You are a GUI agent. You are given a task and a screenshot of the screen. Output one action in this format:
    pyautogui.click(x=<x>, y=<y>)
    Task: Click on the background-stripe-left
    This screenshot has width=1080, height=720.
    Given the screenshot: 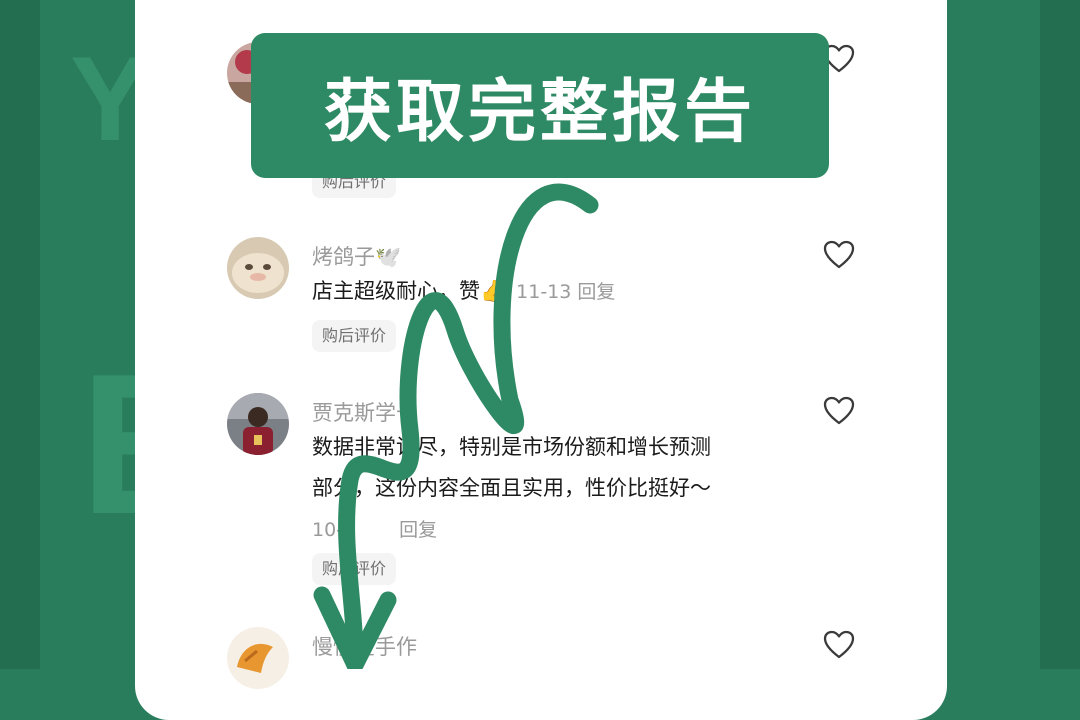 What is the action you would take?
    pyautogui.click(x=20, y=334)
    